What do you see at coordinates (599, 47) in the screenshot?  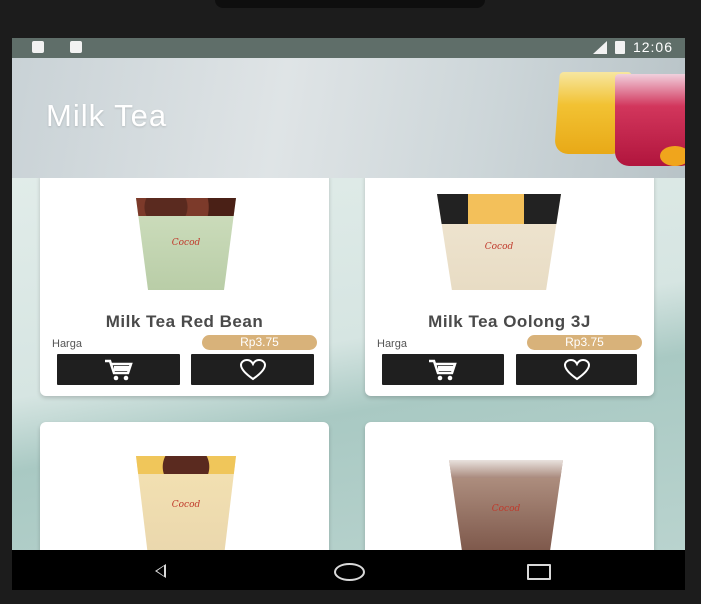 I see `signal-icon` at bounding box center [599, 47].